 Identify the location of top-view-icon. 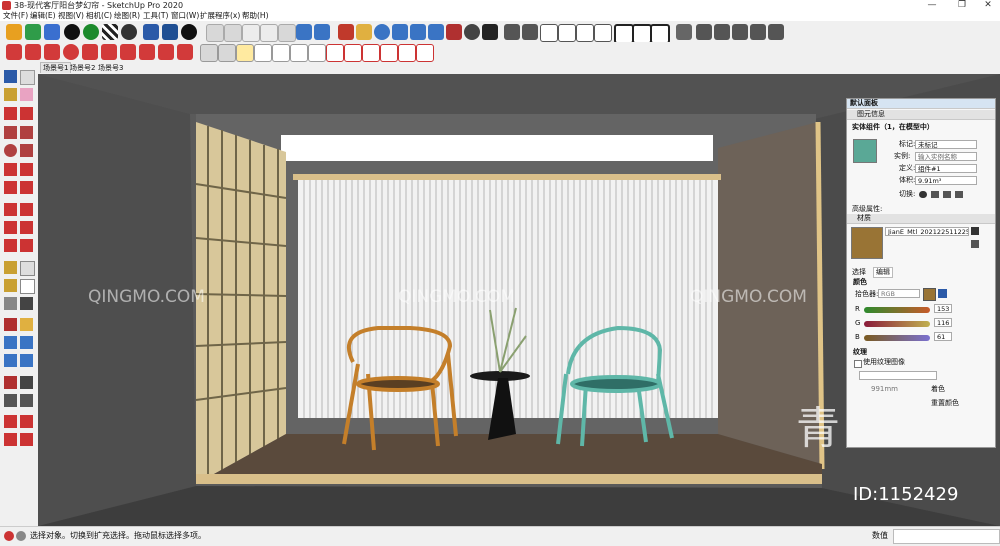
(530, 32).